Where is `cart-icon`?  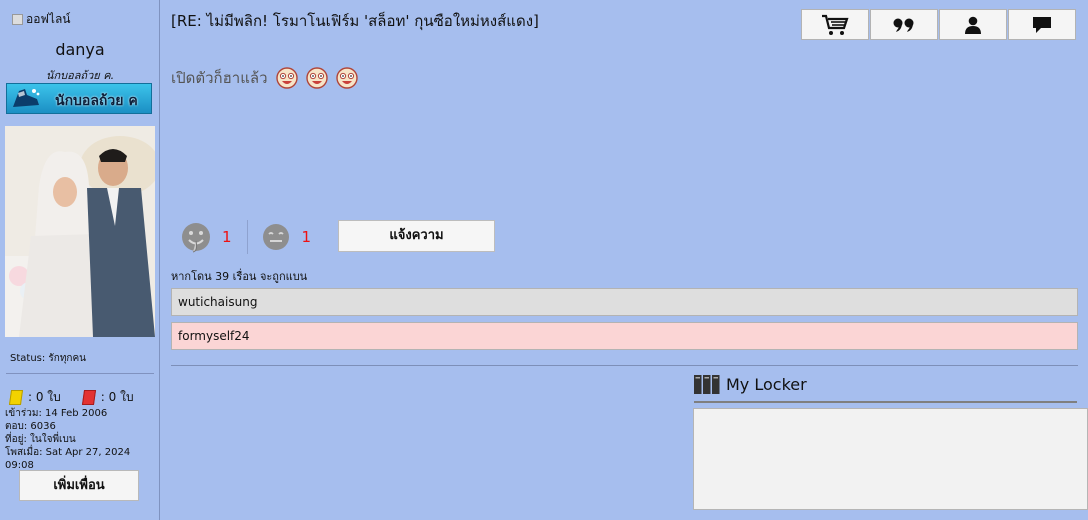
cart-icon is located at coordinates (835, 24).